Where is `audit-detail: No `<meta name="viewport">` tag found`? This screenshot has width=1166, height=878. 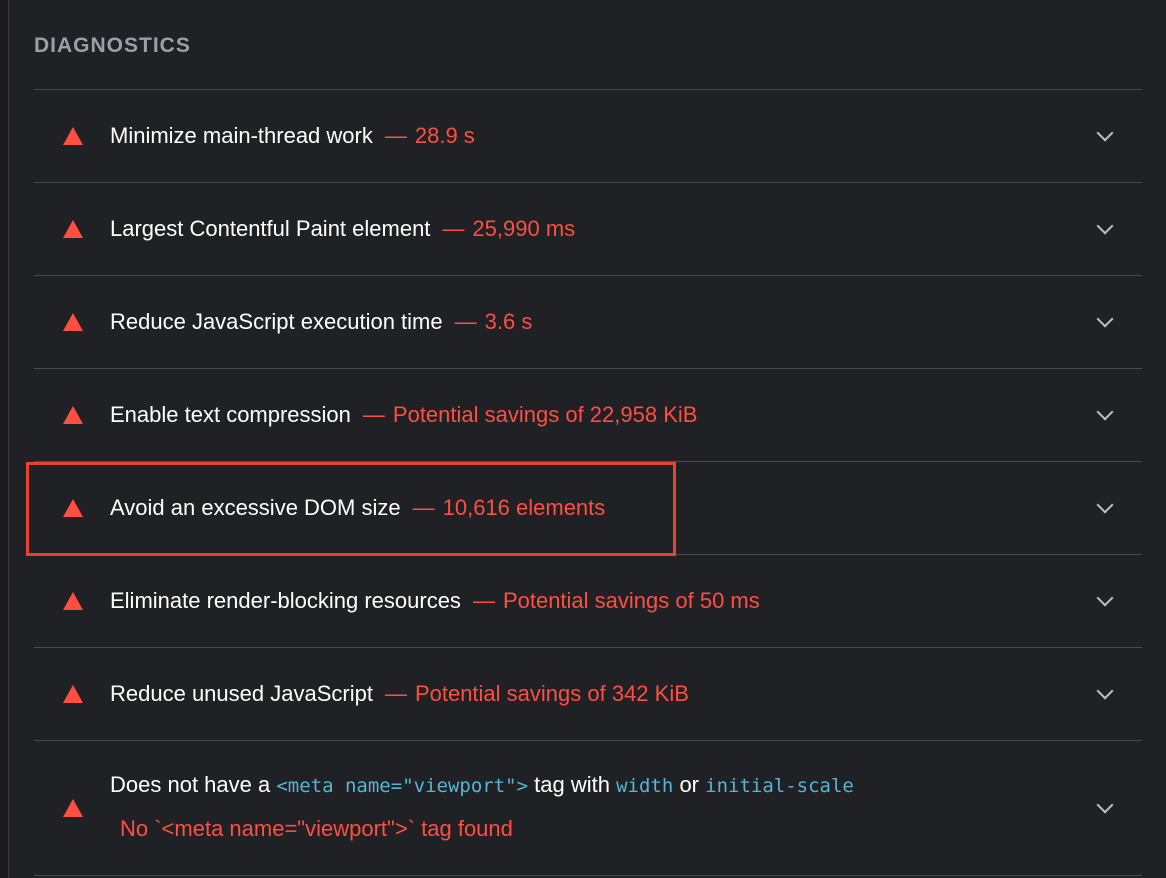
audit-detail: No `<meta name="viewport">` tag found is located at coordinates (316, 828).